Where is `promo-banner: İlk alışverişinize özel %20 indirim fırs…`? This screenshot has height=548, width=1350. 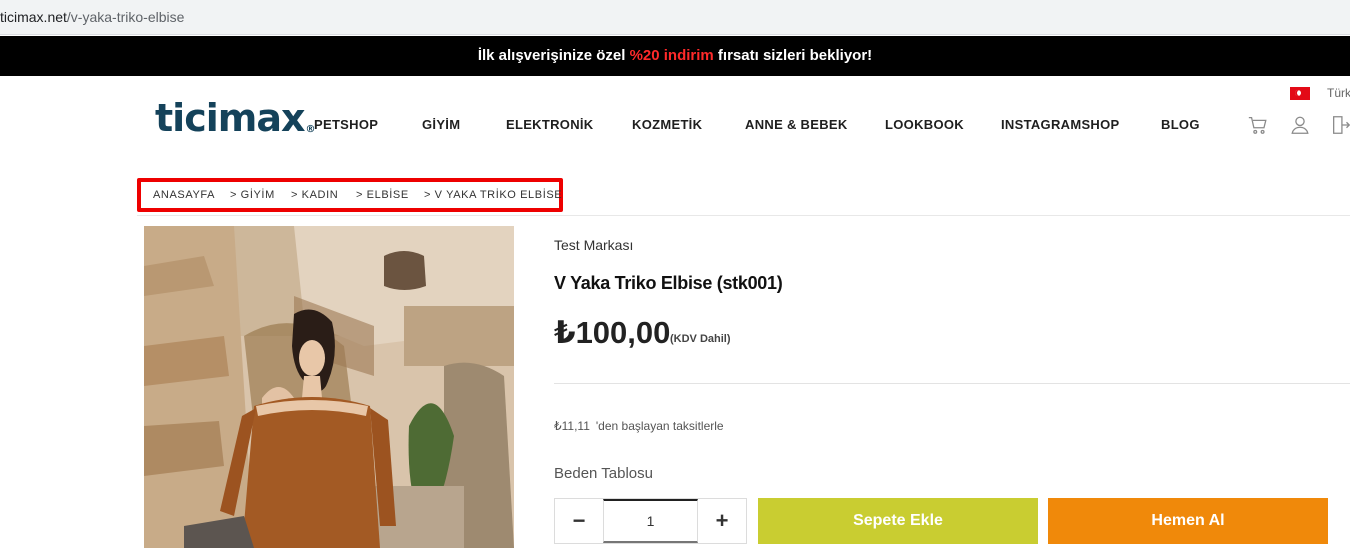 promo-banner: İlk alışverişinize özel %20 indirim fırs… is located at coordinates (675, 56).